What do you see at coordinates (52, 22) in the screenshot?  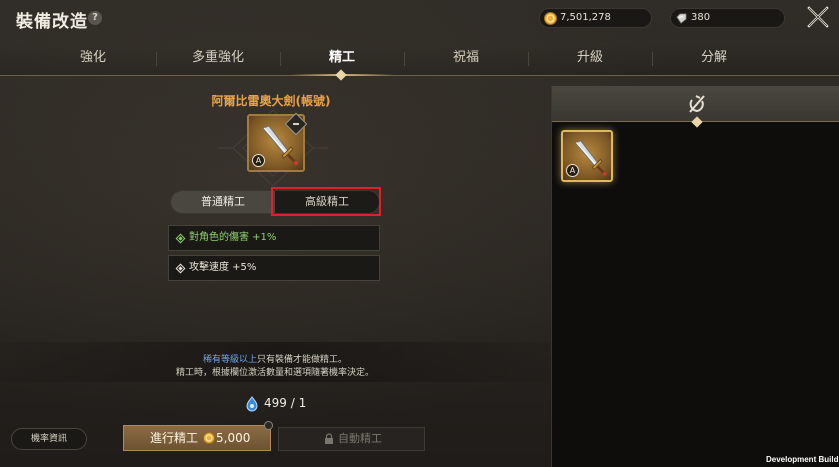 I see `page-title: 裝備改造` at bounding box center [52, 22].